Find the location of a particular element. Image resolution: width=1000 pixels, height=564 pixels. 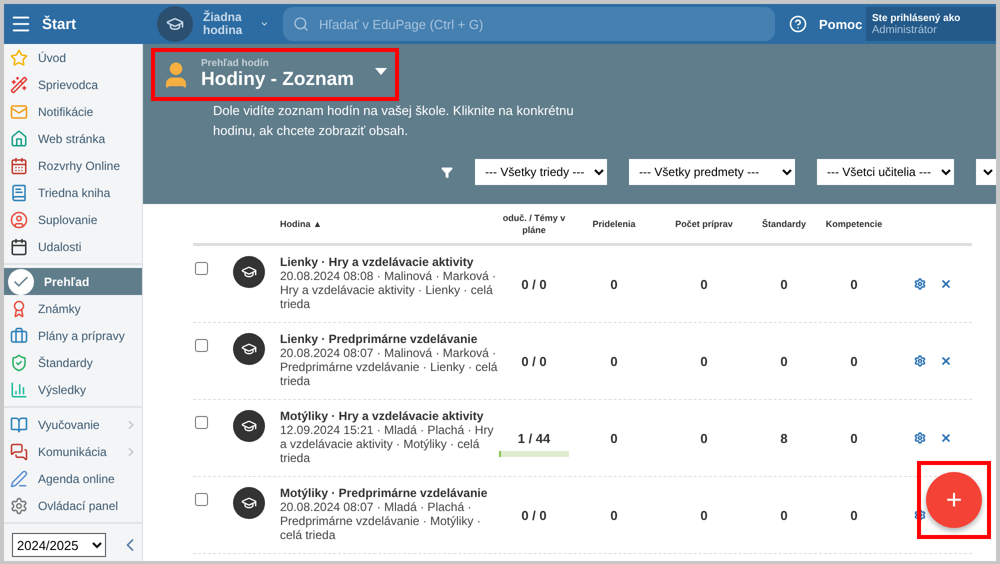

search-input: Hľadať v EduPage (Ctrl + G) is located at coordinates (541, 24).